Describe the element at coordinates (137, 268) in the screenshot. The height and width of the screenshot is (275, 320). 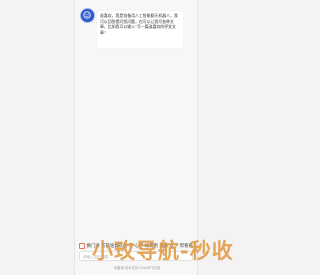
I see `footer-text: 粤备案 技术支持 ChatGPT应用` at that location.